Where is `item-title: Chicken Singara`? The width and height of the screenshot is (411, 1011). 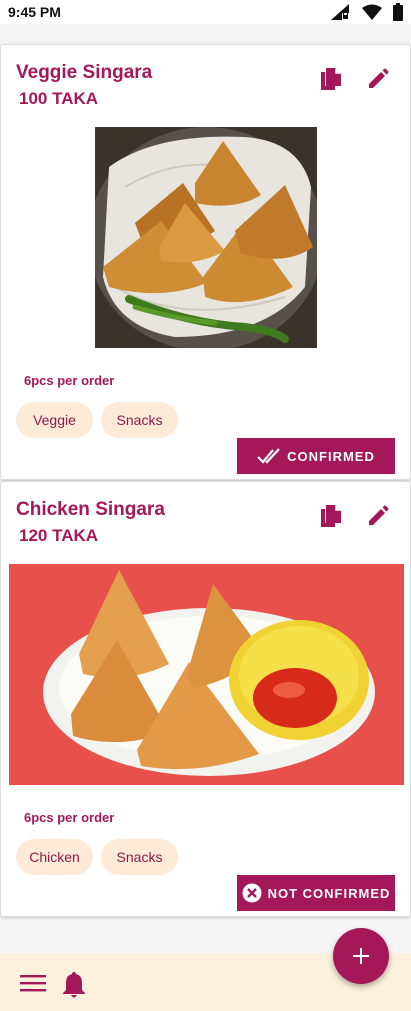 item-title: Chicken Singara is located at coordinates (90, 509).